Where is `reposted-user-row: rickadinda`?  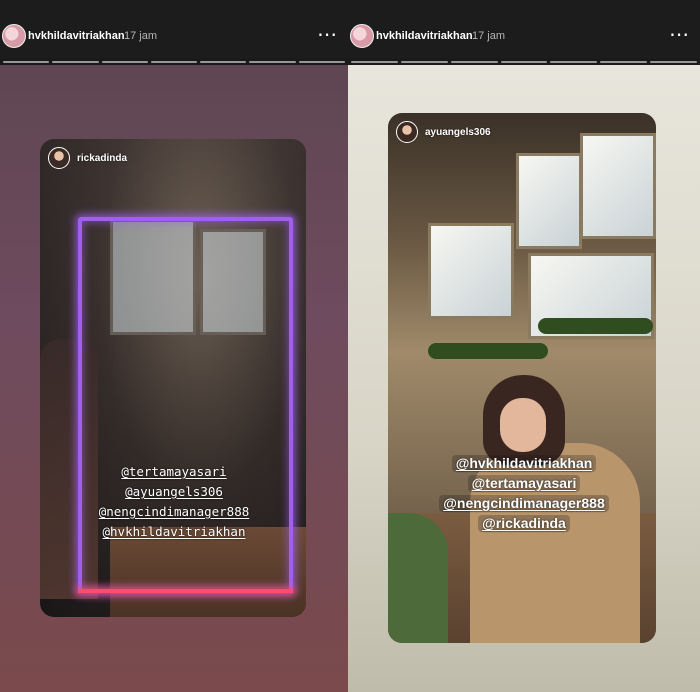 reposted-user-row: rickadinda is located at coordinates (87, 158).